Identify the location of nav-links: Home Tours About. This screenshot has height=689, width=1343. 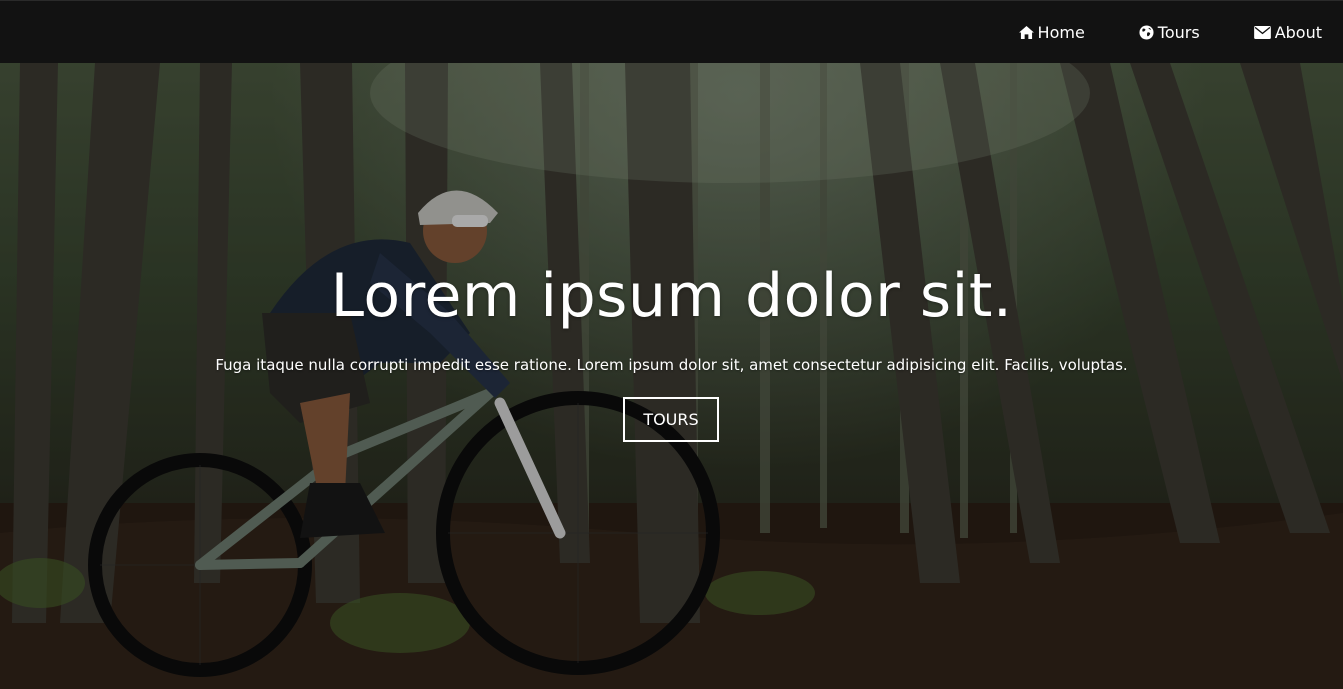
(1180, 32).